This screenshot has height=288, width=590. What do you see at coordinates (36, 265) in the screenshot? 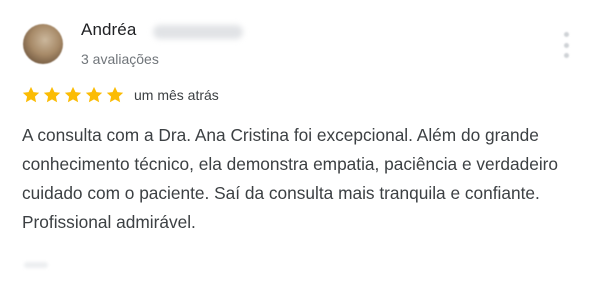
I see `review-footer-blurred` at bounding box center [36, 265].